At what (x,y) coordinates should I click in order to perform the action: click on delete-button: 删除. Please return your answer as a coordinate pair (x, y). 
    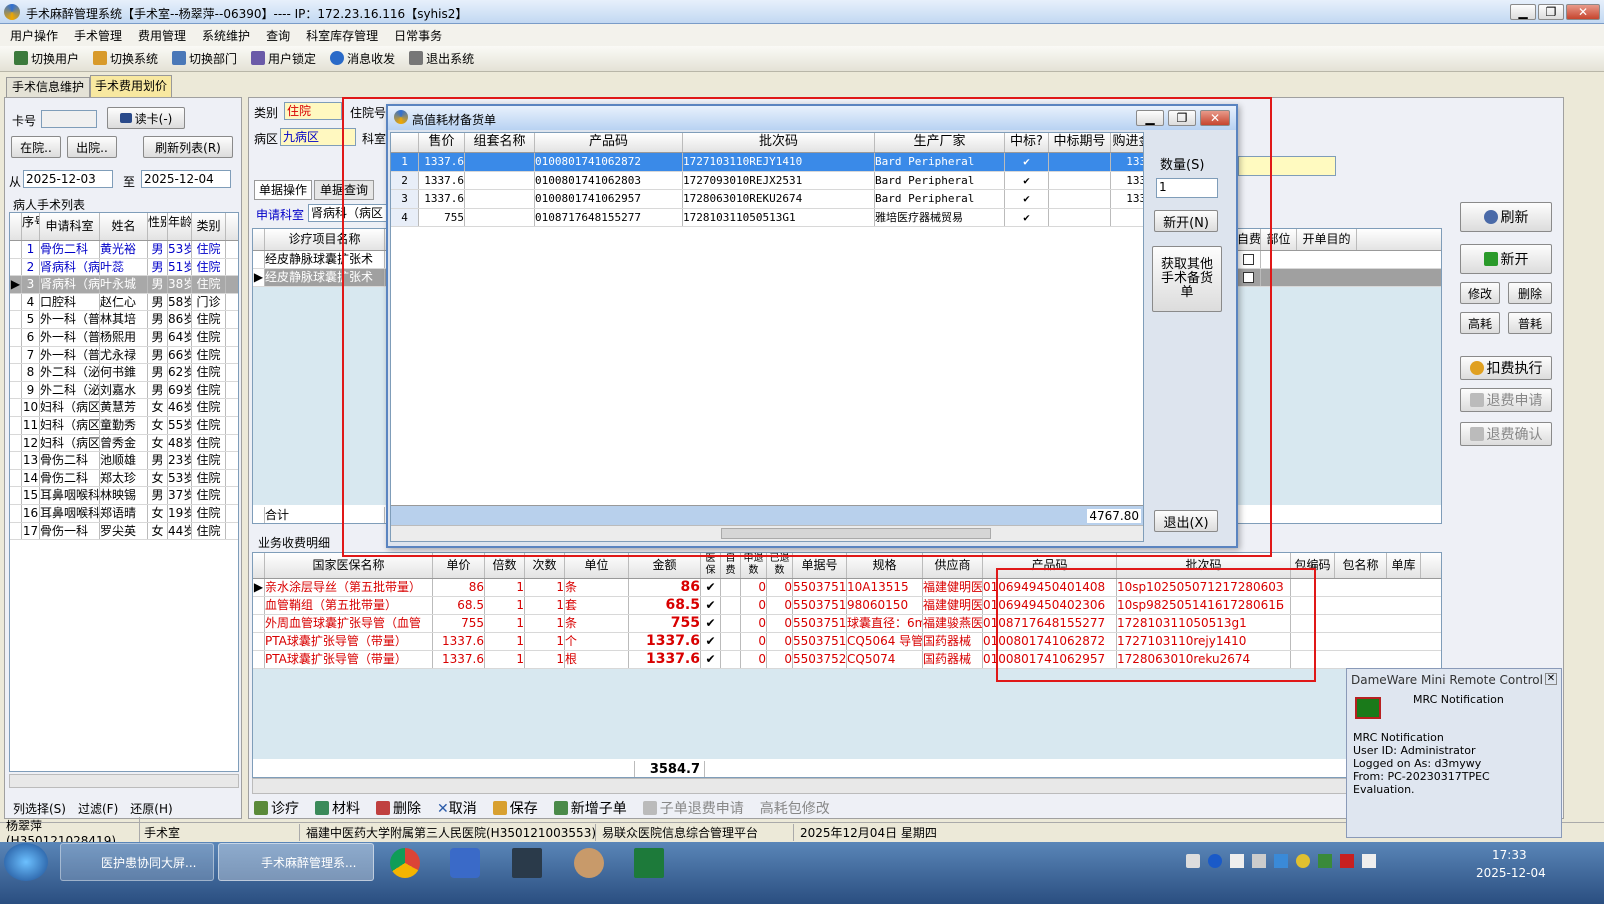
    Looking at the image, I should click on (1530, 293).